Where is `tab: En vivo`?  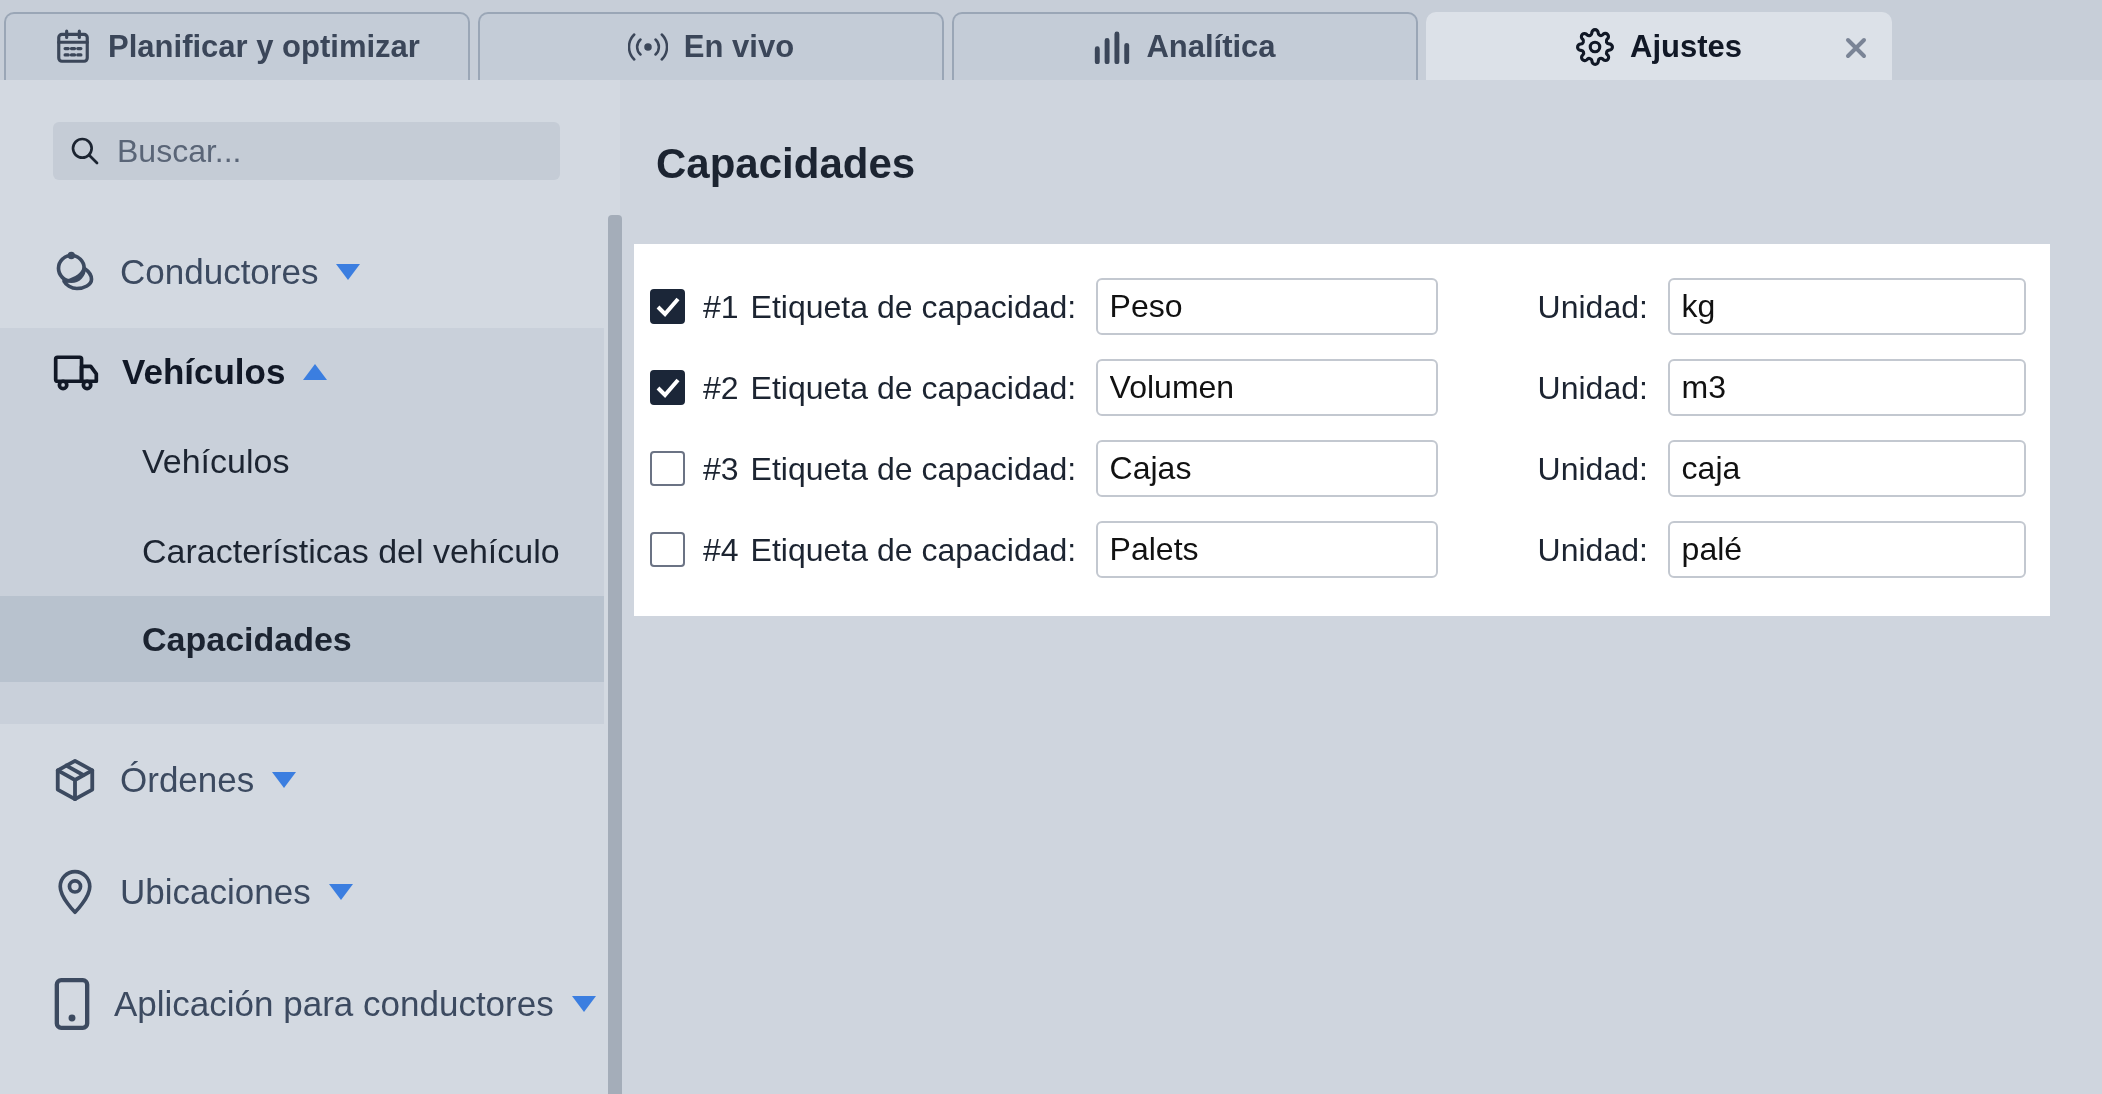
tab: En vivo is located at coordinates (711, 46).